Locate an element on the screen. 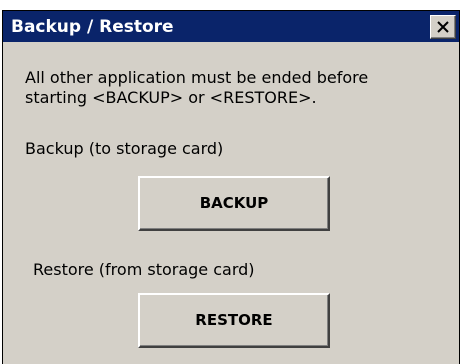 Image resolution: width=462 pixels, height=364 pixels. window-title: Backup / Restore is located at coordinates (92, 27).